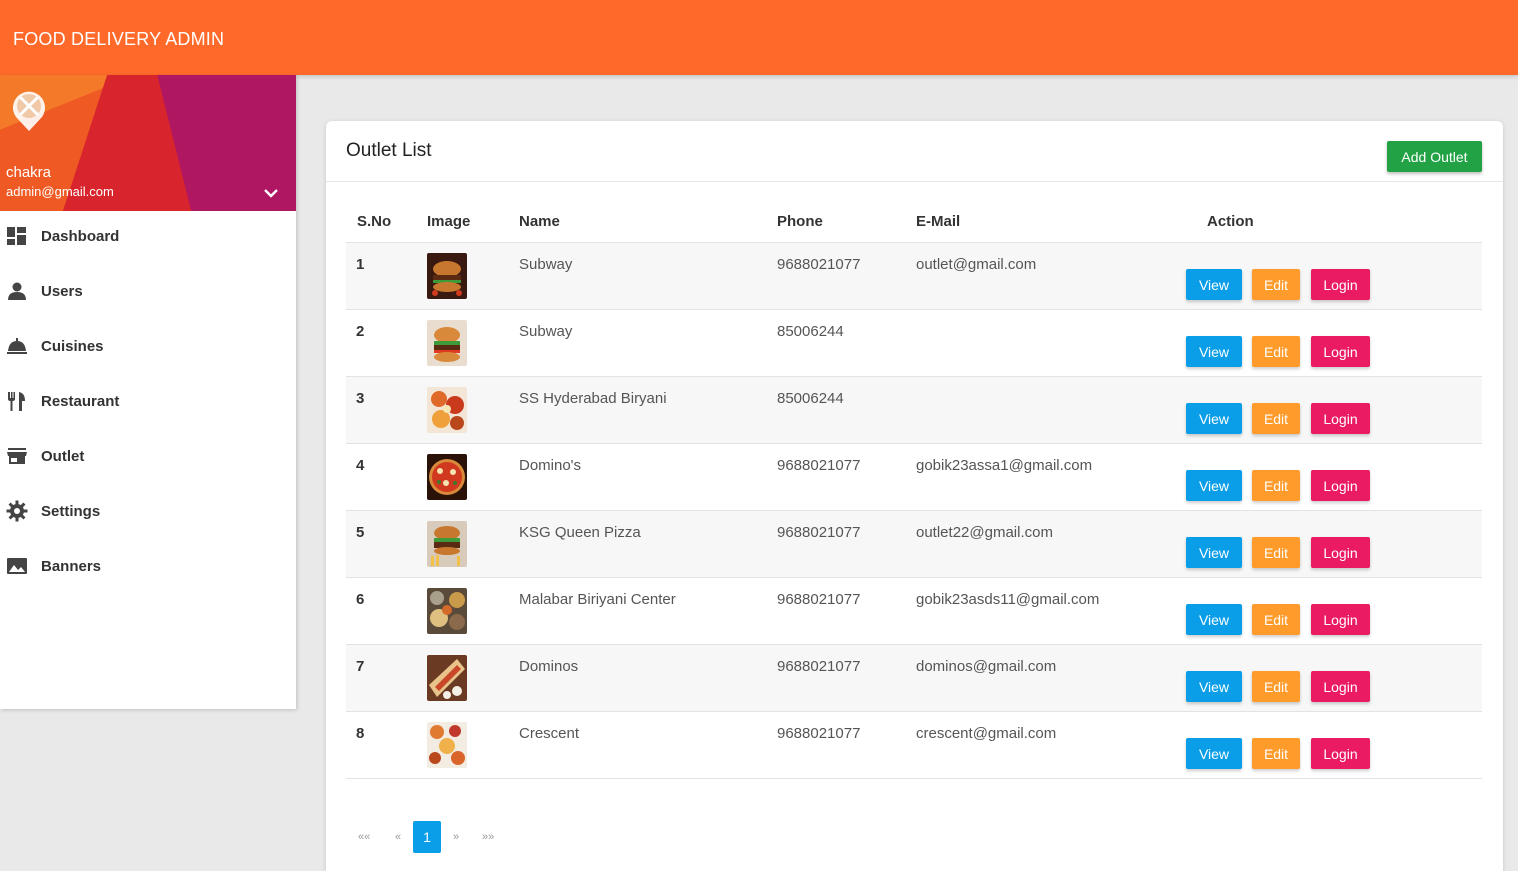 The image size is (1518, 871). I want to click on page-title: Outlet List, so click(389, 150).